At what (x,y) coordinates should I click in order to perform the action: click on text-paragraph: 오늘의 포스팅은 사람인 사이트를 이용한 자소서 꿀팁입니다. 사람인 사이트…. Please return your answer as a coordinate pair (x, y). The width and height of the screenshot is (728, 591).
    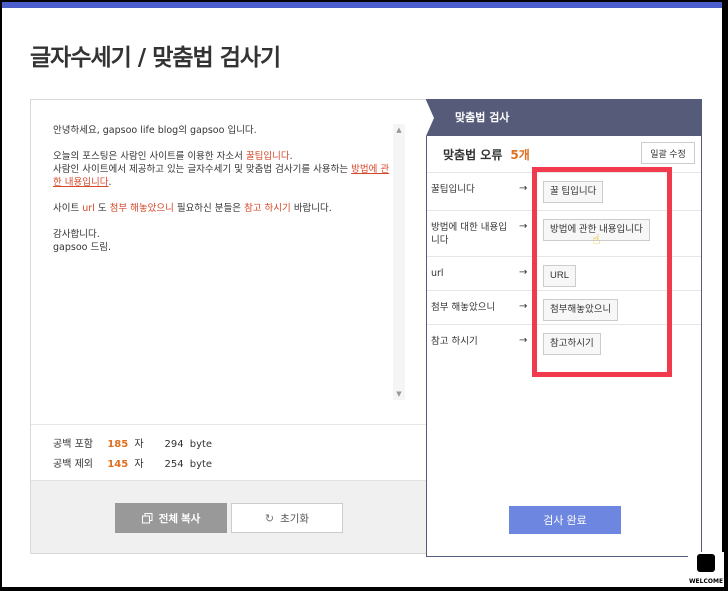
    Looking at the image, I should click on (223, 169).